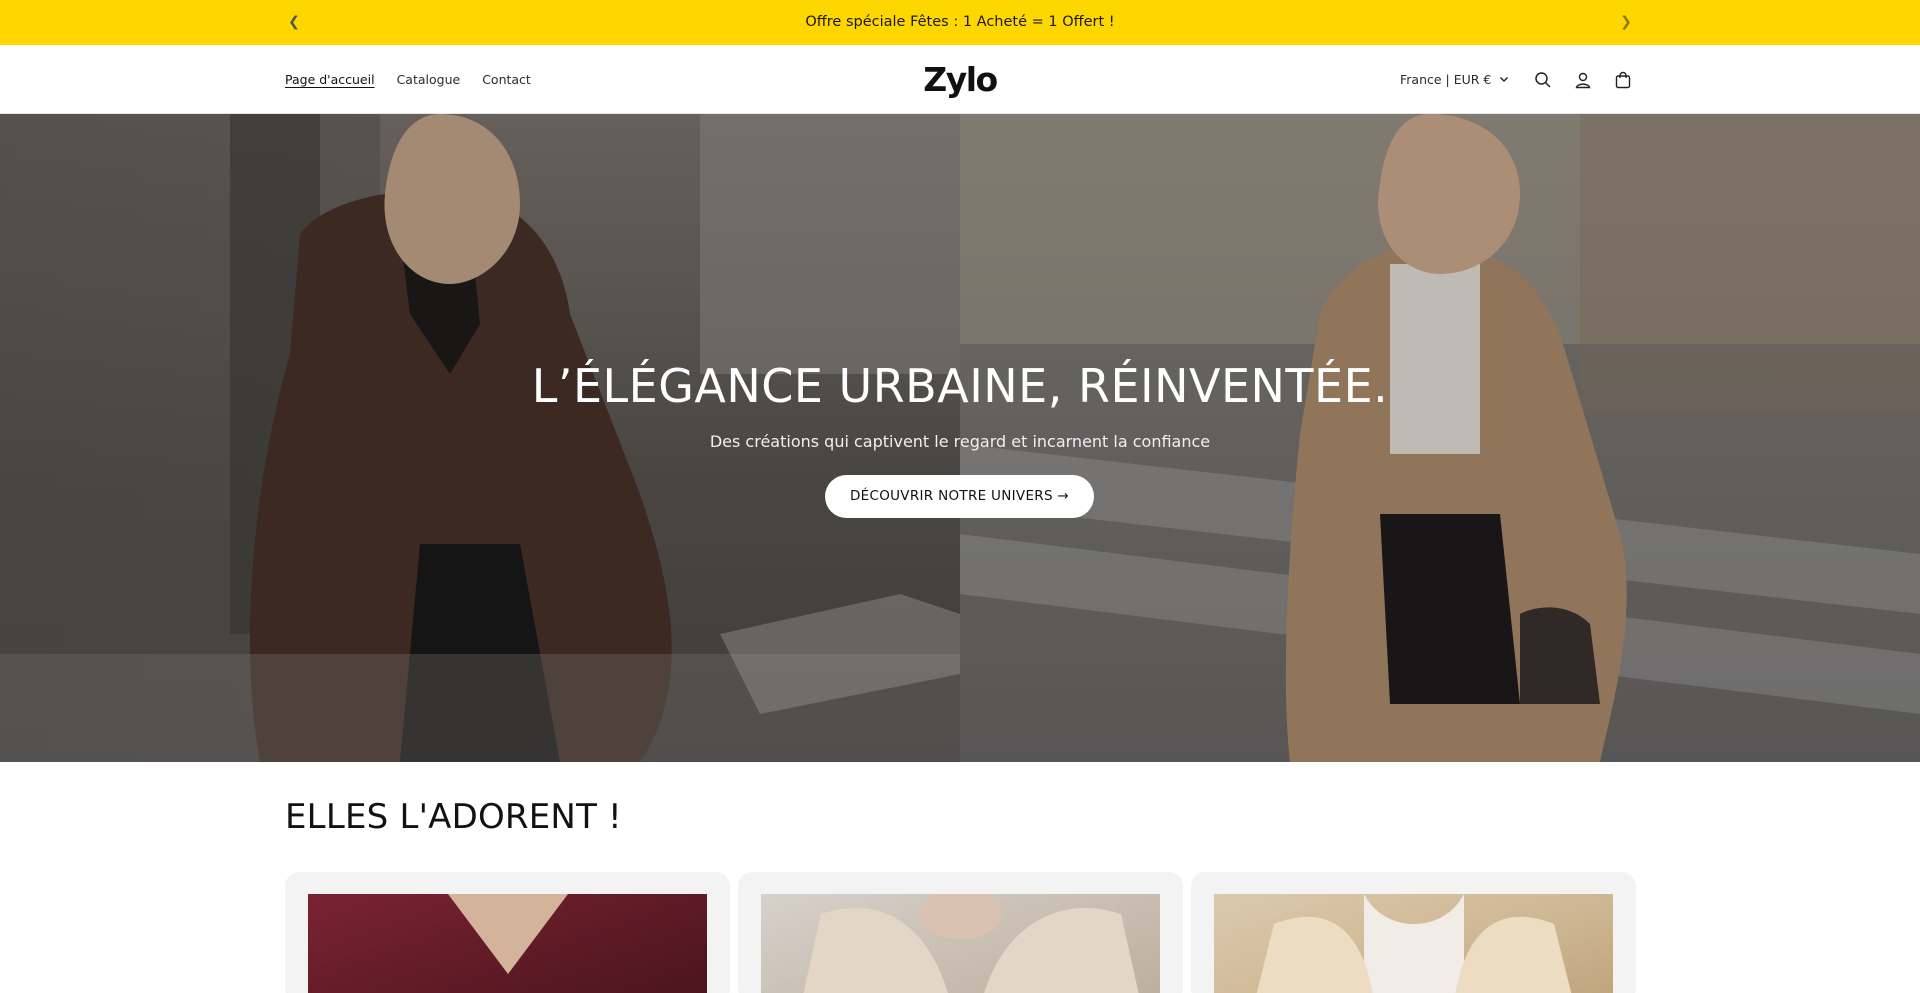 The height and width of the screenshot is (993, 1920). I want to click on main-nav: Page d'accueil Catalogue Contact, so click(419, 79).